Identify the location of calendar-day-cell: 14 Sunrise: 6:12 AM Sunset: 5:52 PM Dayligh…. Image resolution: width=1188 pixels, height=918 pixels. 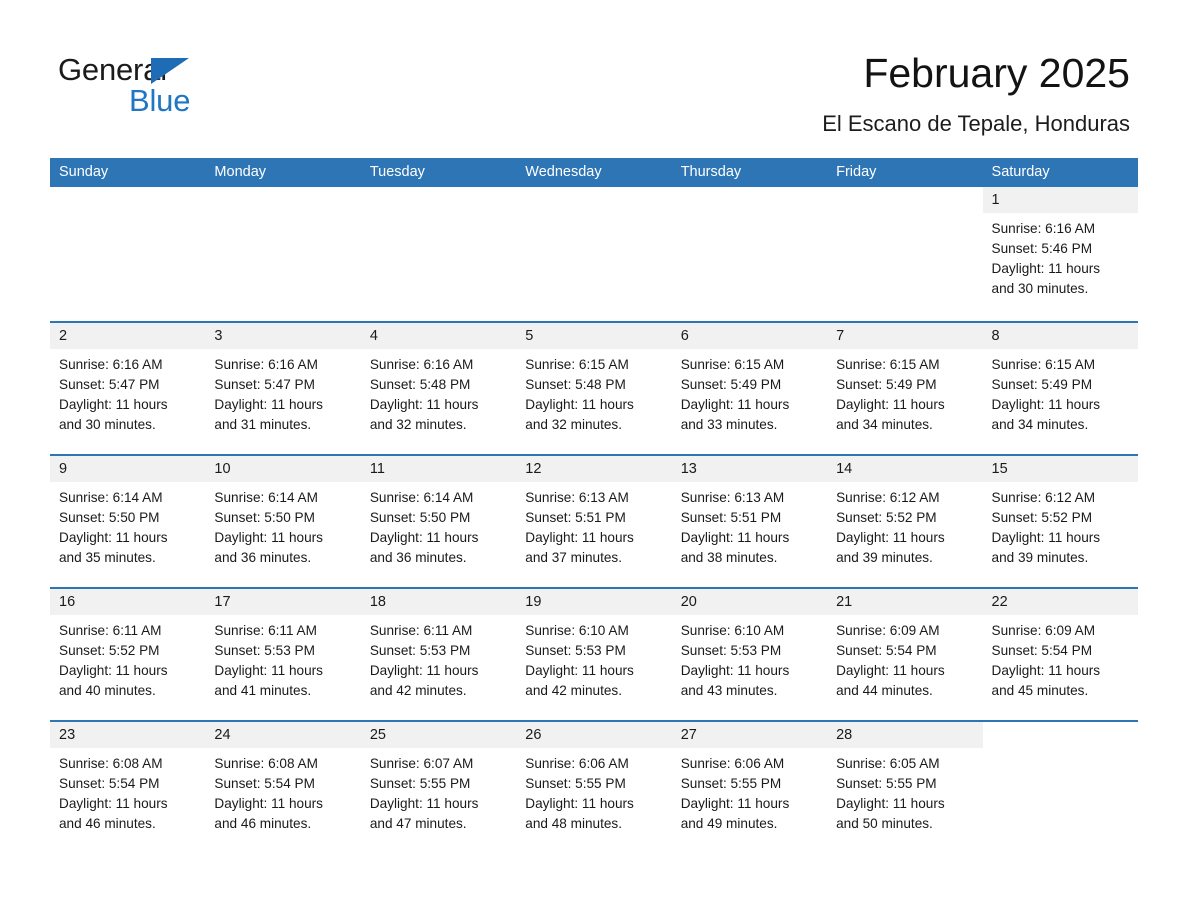
(905, 521).